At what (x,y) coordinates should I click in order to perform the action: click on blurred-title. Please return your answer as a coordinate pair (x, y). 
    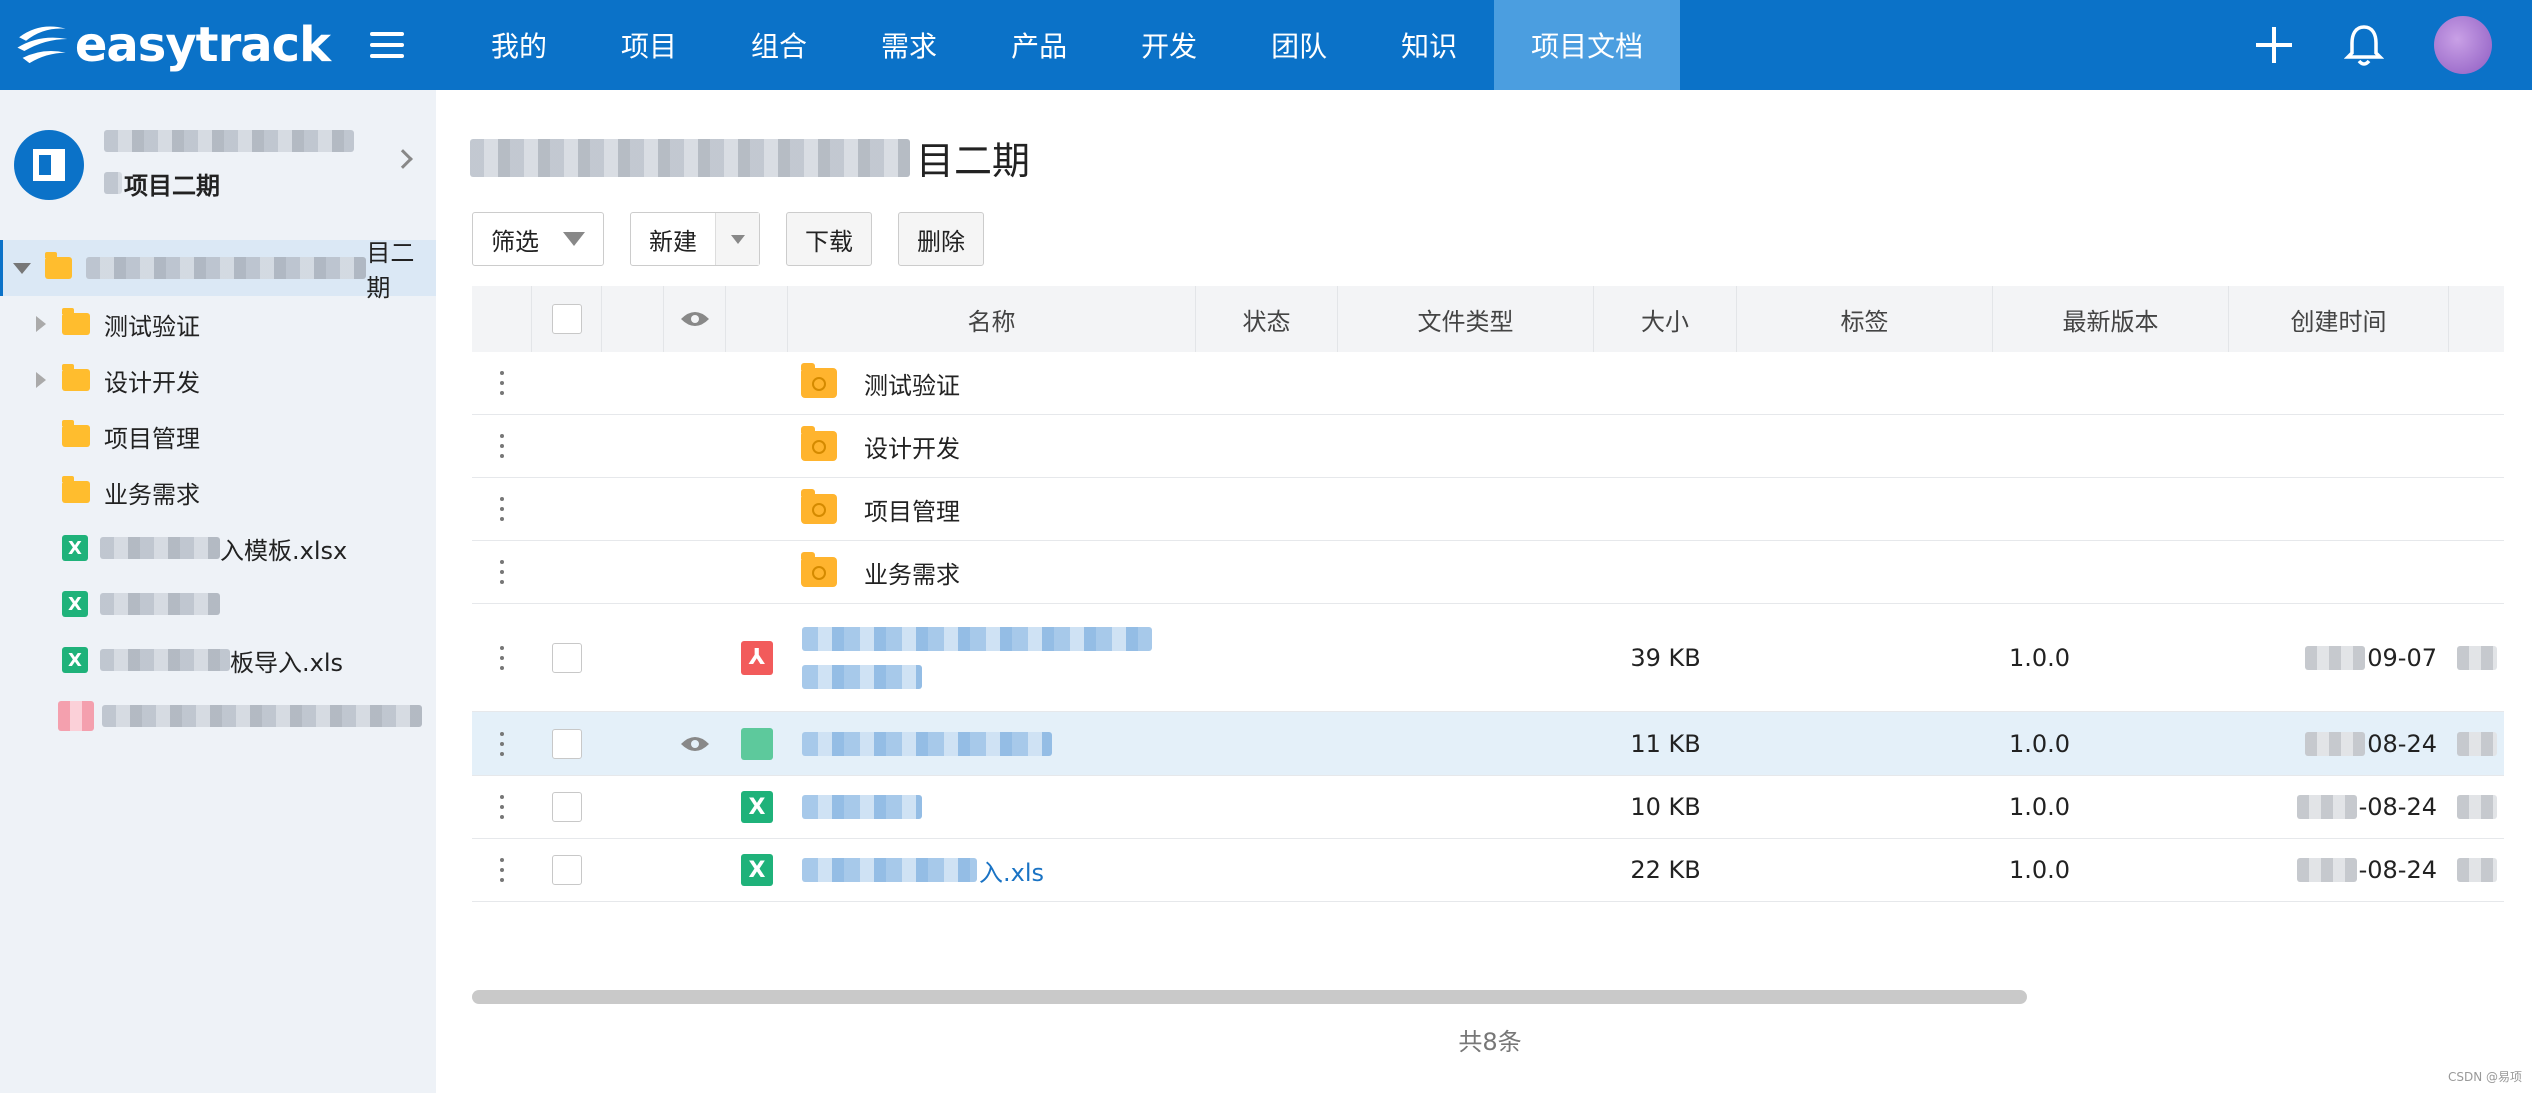
    Looking at the image, I should click on (690, 157).